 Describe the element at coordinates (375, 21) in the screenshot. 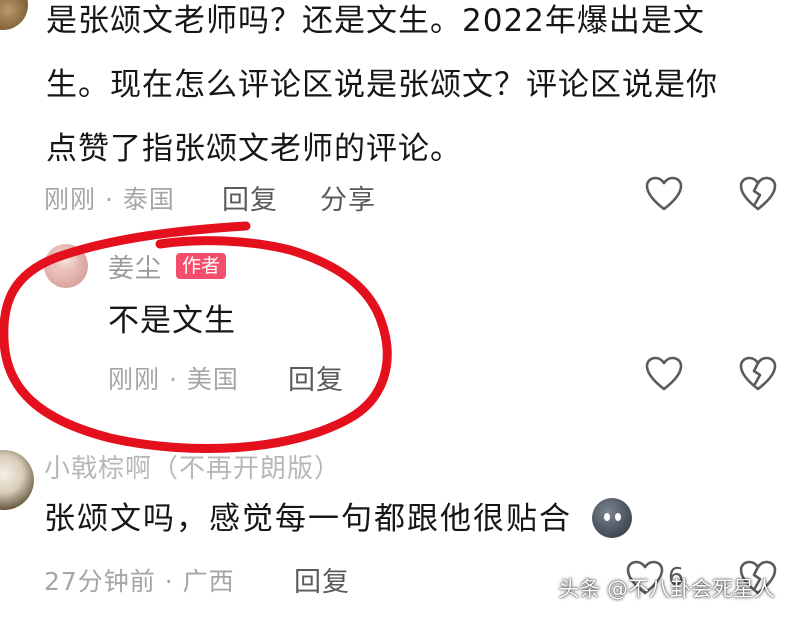

I see `comment-text-line-1: 是张颂文老师吗？还是文生。2022年爆出是文` at that location.